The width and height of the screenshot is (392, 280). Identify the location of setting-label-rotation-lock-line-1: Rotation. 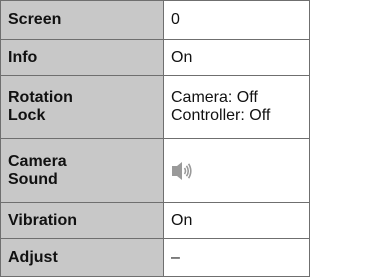
(40, 97).